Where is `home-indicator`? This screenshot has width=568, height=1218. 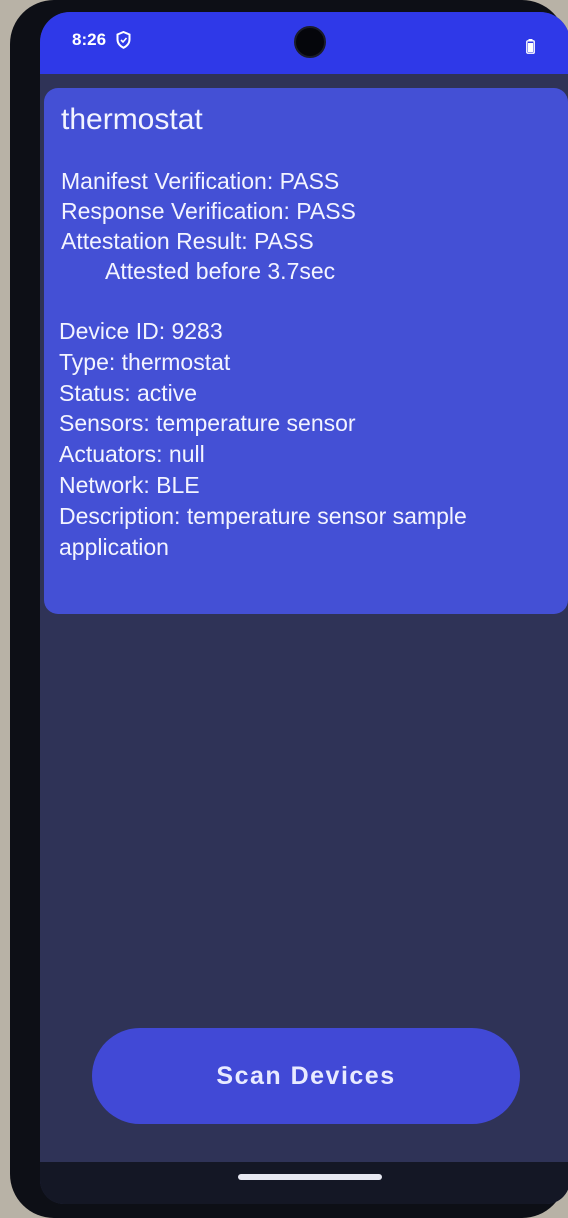
home-indicator is located at coordinates (310, 1177).